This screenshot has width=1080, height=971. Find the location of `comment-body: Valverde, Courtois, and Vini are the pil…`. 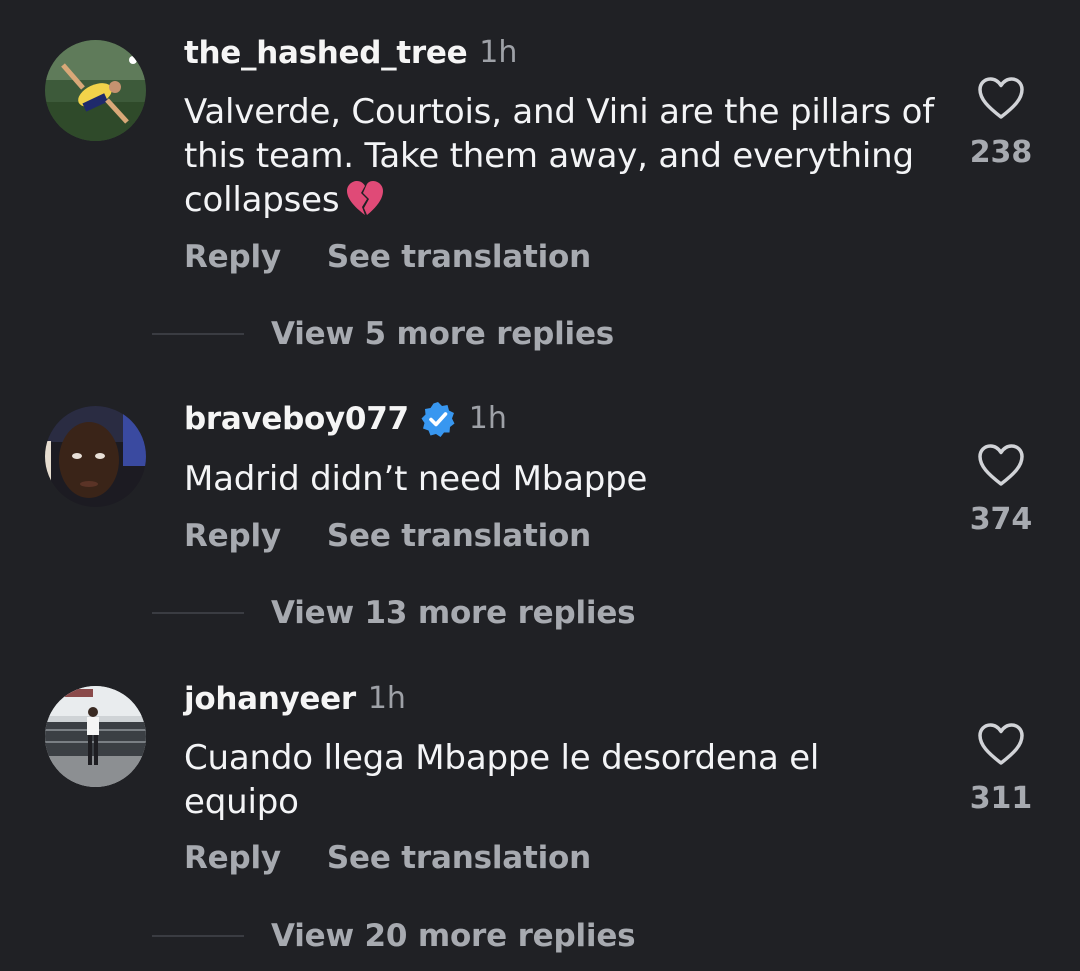

comment-body: Valverde, Courtois, and Vini are the pil… is located at coordinates (559, 156).